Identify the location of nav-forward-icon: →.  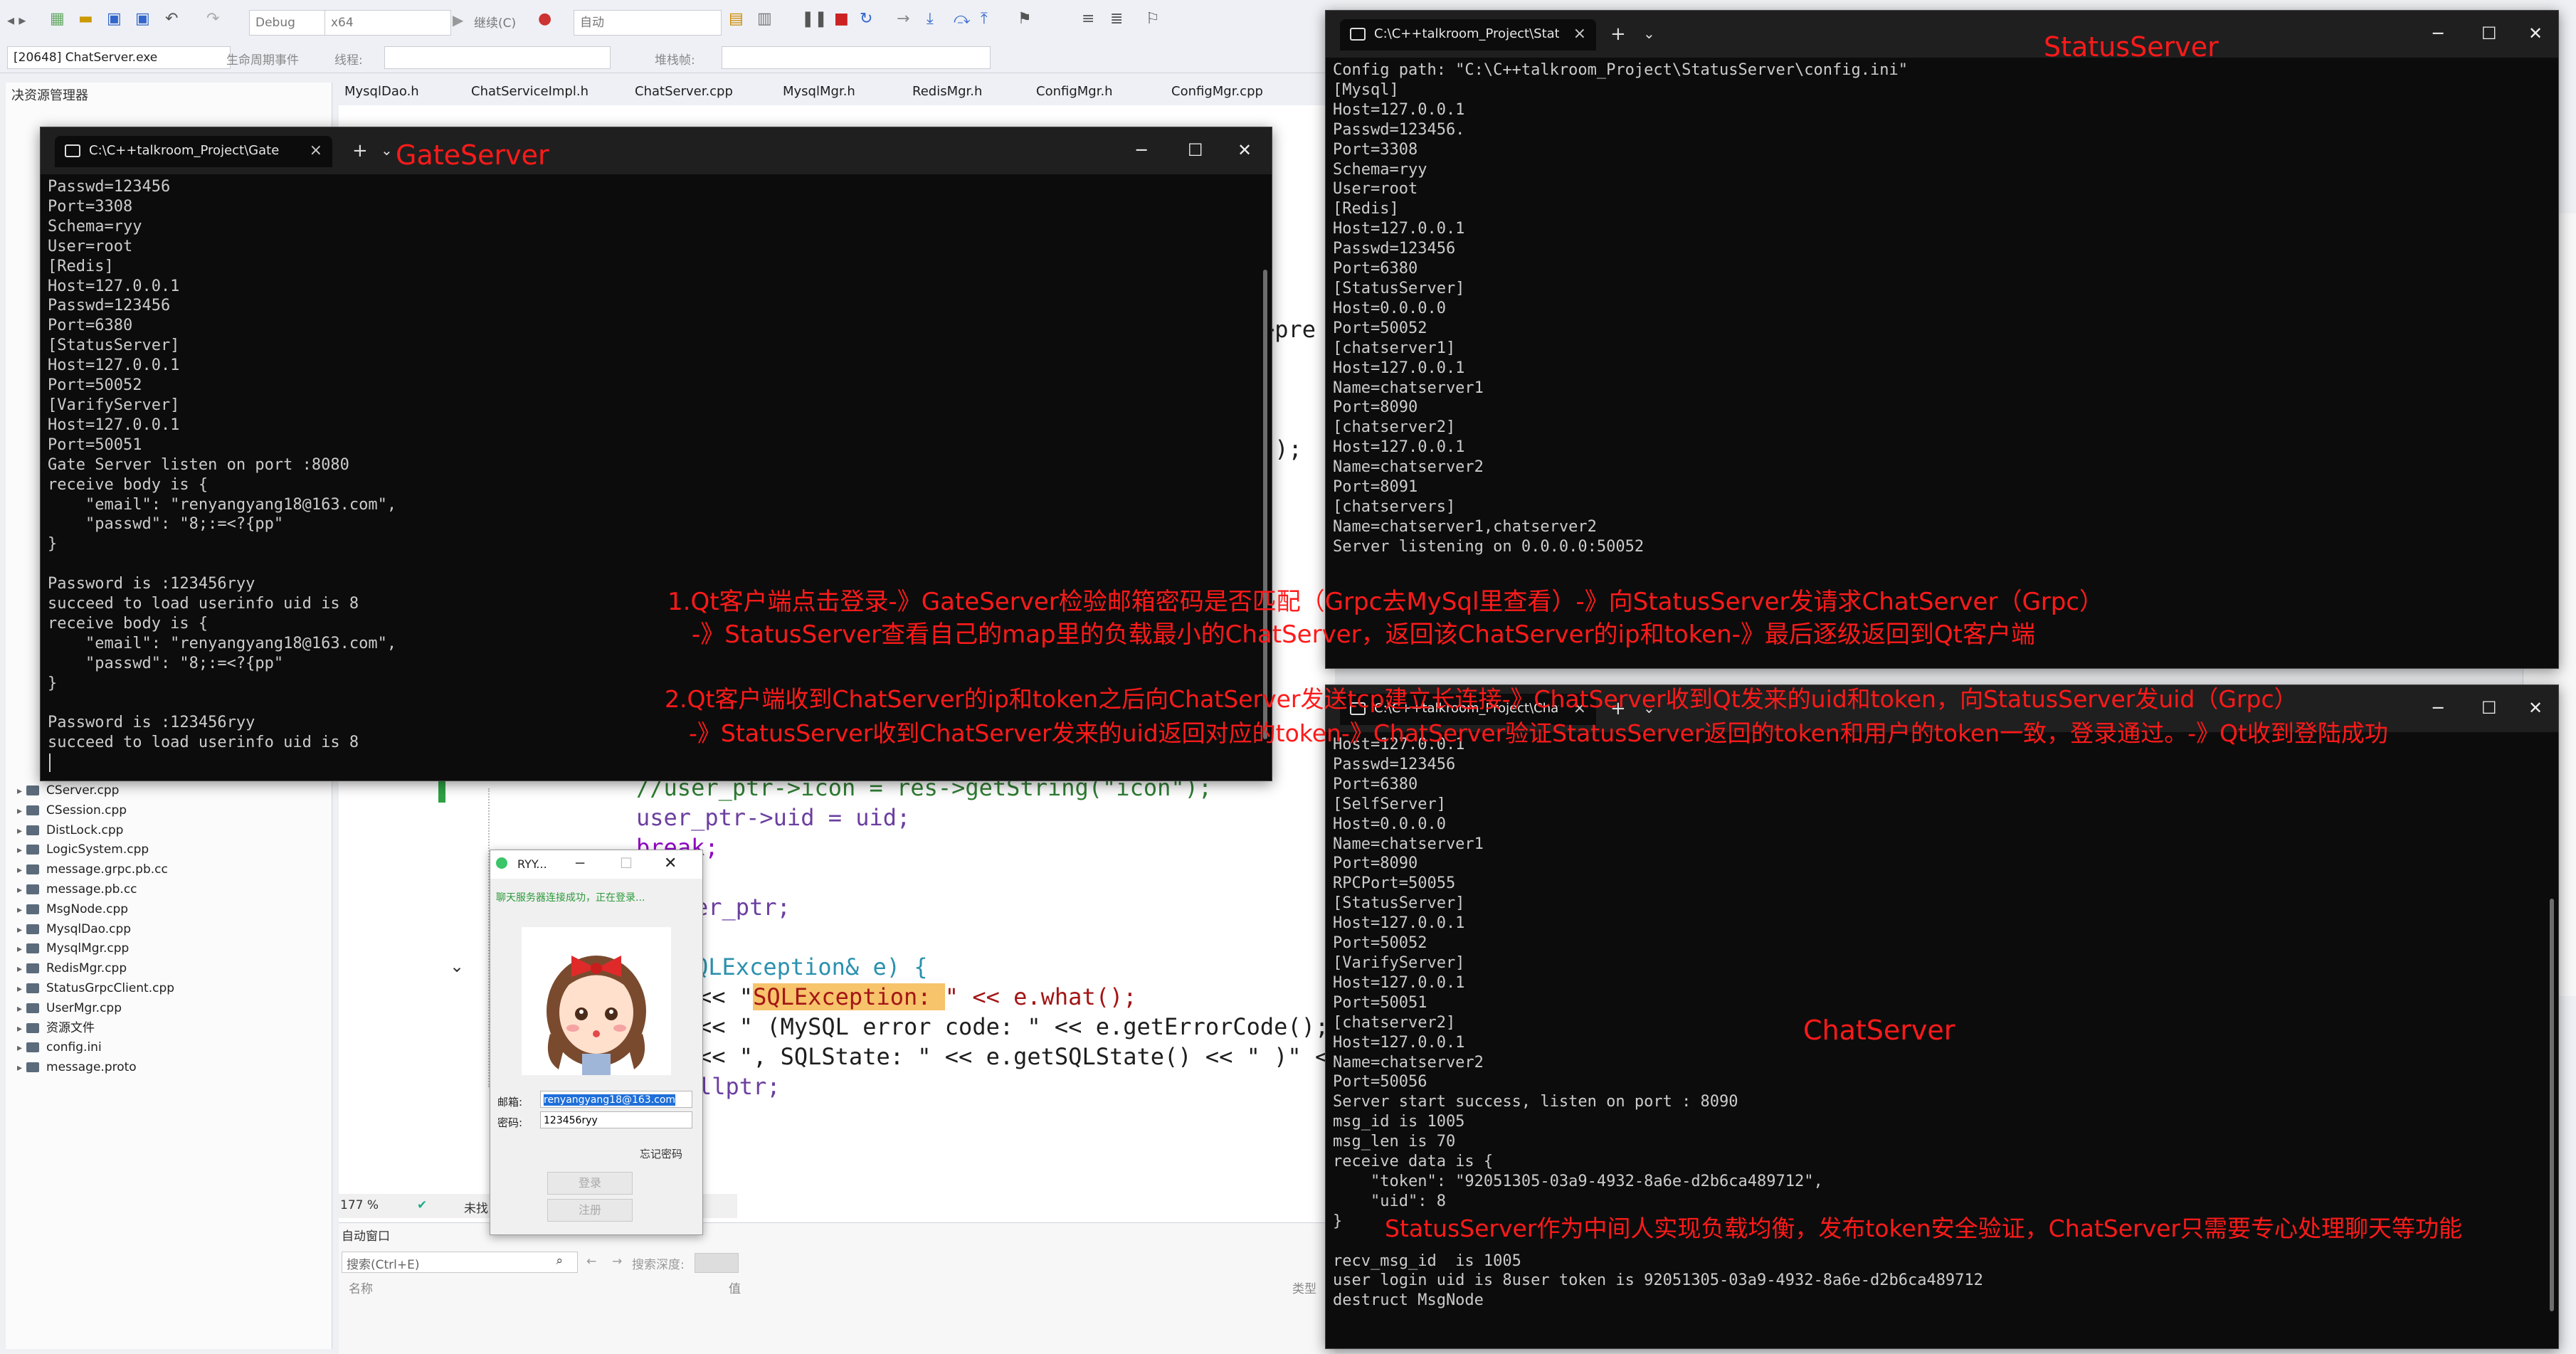
(617, 1261).